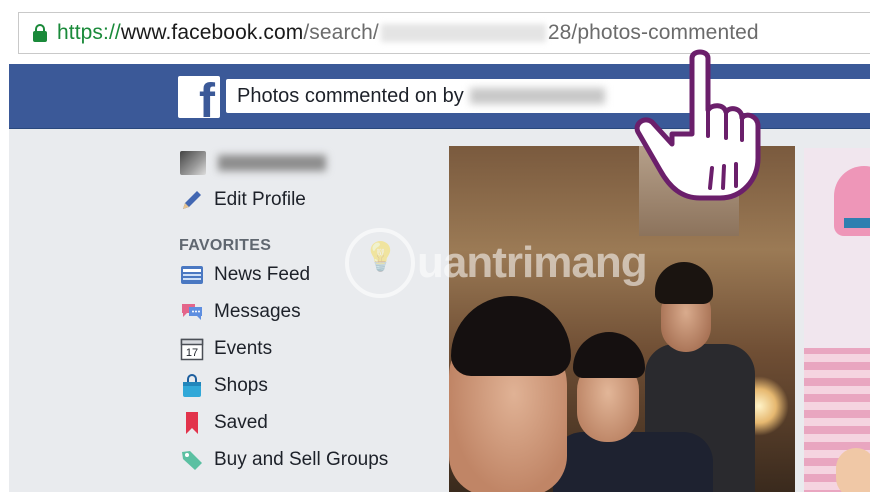 The height and width of the screenshot is (492, 870). What do you see at coordinates (225, 245) in the screenshot?
I see `favorites-heading: FAVORITES` at bounding box center [225, 245].